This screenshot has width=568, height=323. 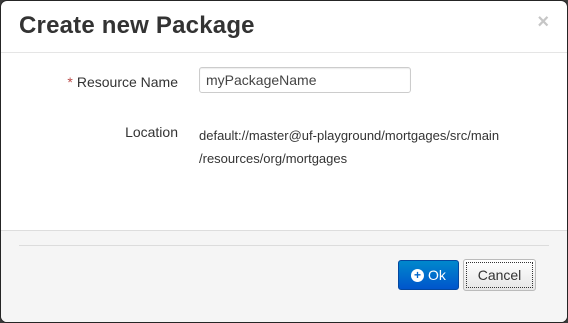 I want to click on required-marker: *, so click(x=70, y=82).